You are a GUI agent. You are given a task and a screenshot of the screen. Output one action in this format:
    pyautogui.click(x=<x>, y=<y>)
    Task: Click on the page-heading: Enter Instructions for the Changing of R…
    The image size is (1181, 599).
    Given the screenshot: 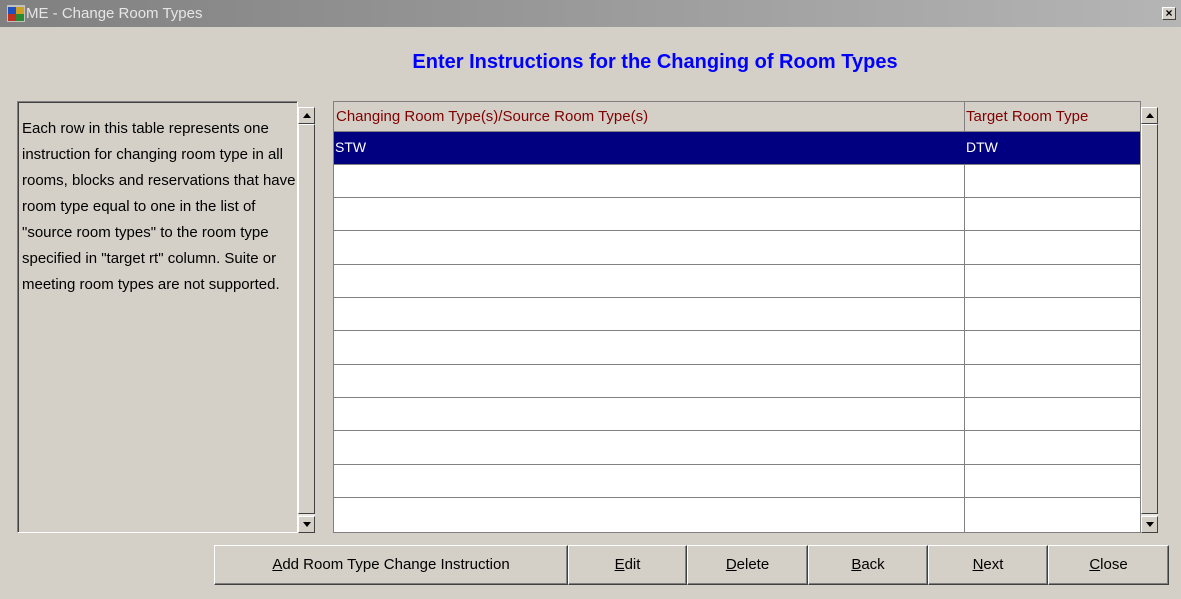 What is the action you would take?
    pyautogui.click(x=655, y=62)
    